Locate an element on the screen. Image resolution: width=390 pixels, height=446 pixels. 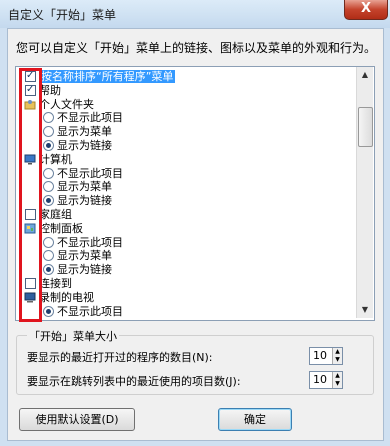
scroll-down-icon: ▼ is located at coordinates (365, 310).